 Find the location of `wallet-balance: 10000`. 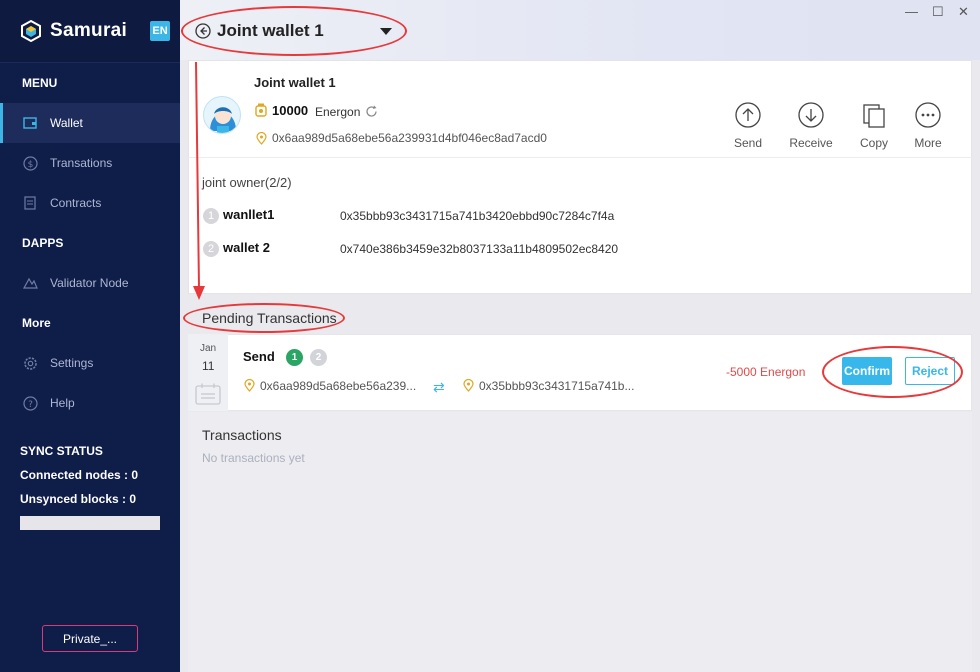

wallet-balance: 10000 is located at coordinates (290, 110).